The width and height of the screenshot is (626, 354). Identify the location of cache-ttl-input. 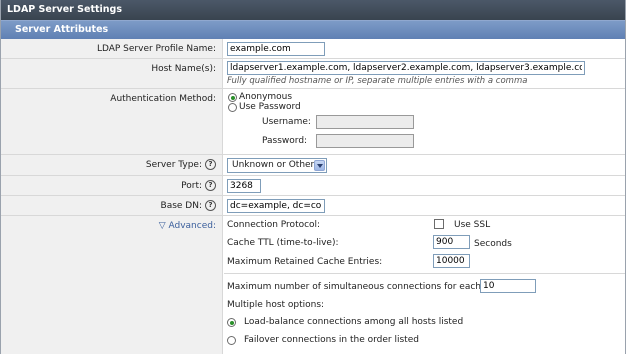
(451, 242).